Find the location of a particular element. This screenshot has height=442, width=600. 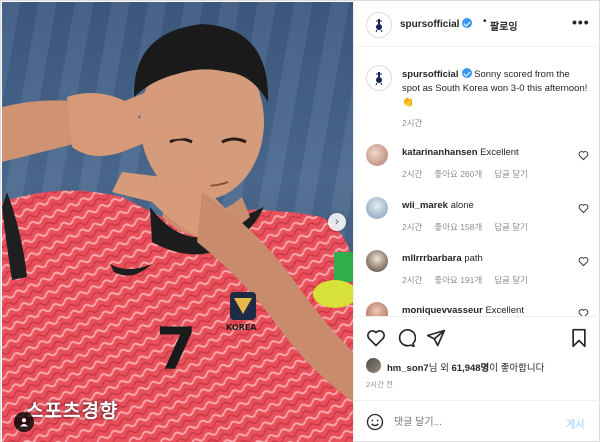

watermark: 스포츠경향 is located at coordinates (72, 411).